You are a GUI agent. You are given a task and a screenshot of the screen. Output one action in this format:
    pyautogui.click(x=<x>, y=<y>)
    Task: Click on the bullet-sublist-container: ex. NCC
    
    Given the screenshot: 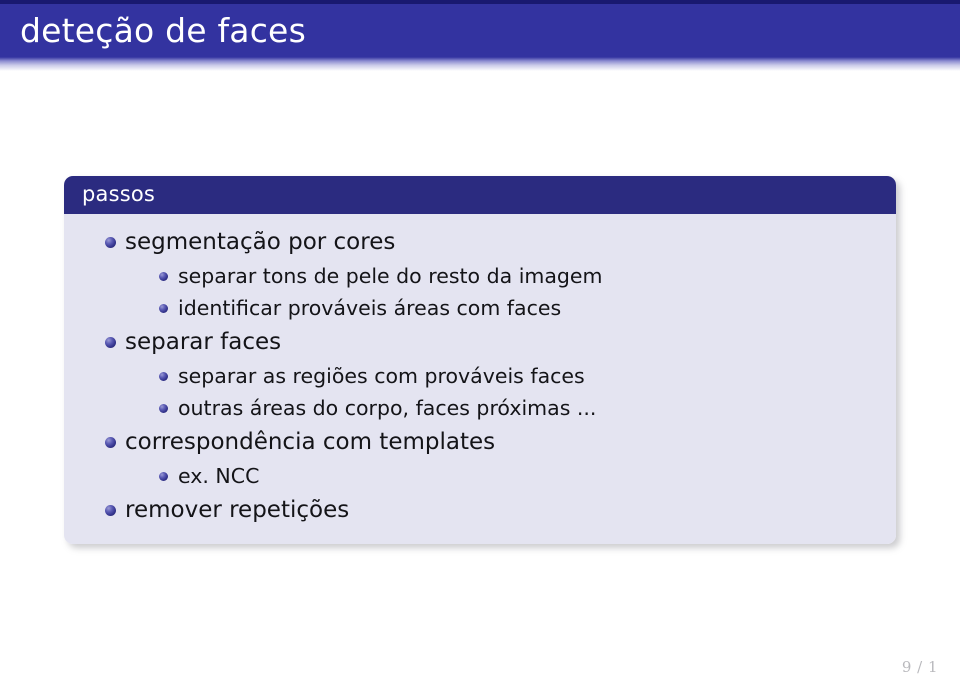 What is the action you would take?
    pyautogui.click(x=480, y=476)
    